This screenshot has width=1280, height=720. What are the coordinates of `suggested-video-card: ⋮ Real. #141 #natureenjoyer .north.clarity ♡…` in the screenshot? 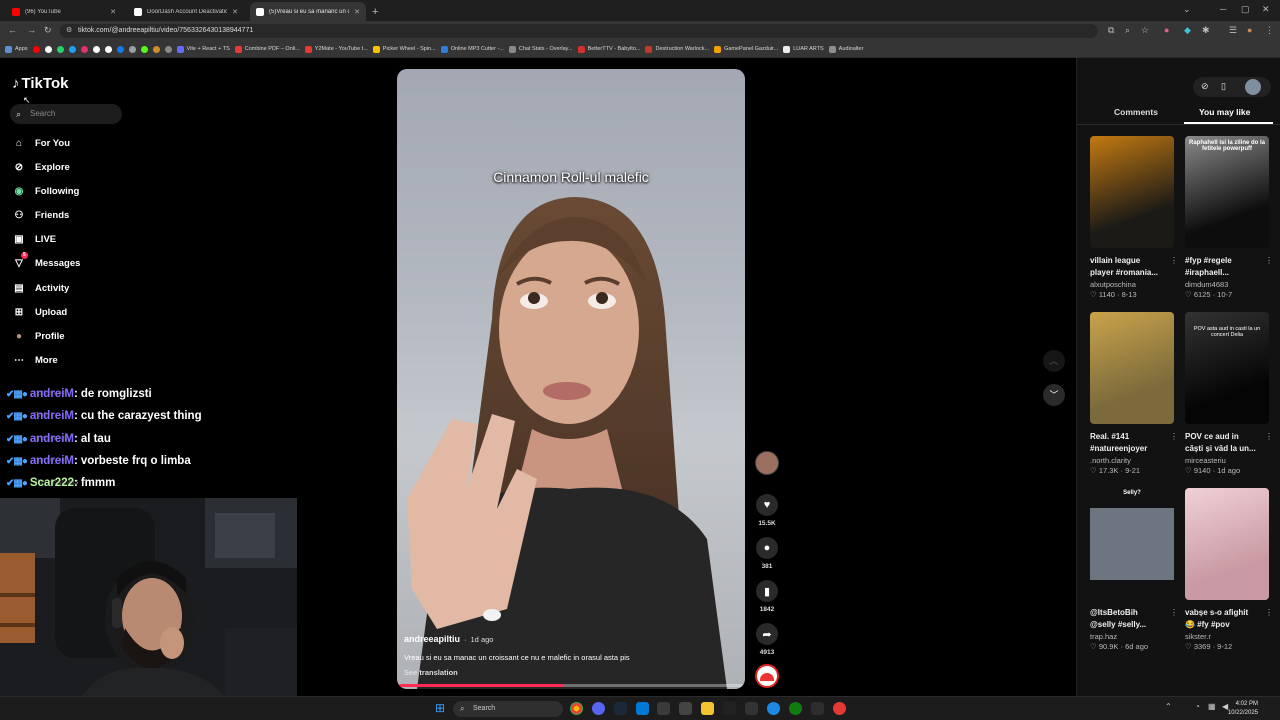 It's located at (1134, 393).